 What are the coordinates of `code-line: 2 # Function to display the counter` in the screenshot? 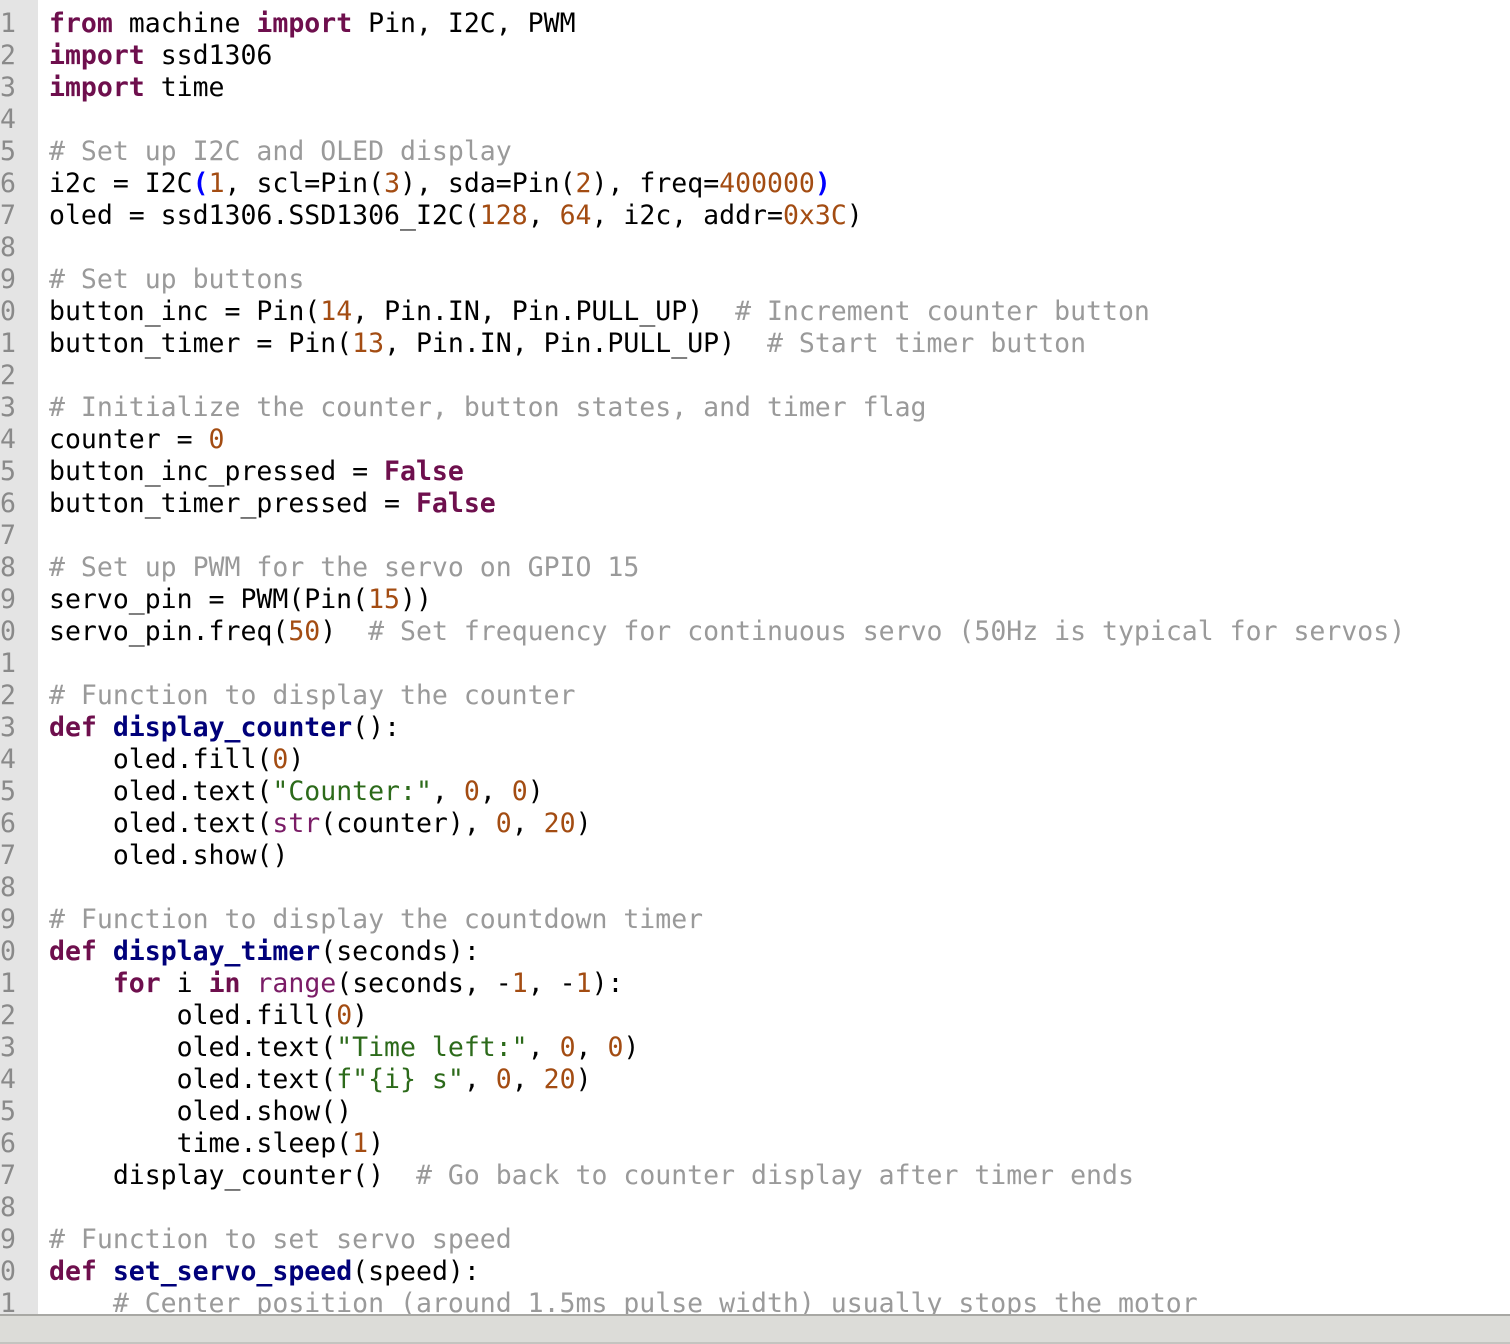 It's located at (755, 696).